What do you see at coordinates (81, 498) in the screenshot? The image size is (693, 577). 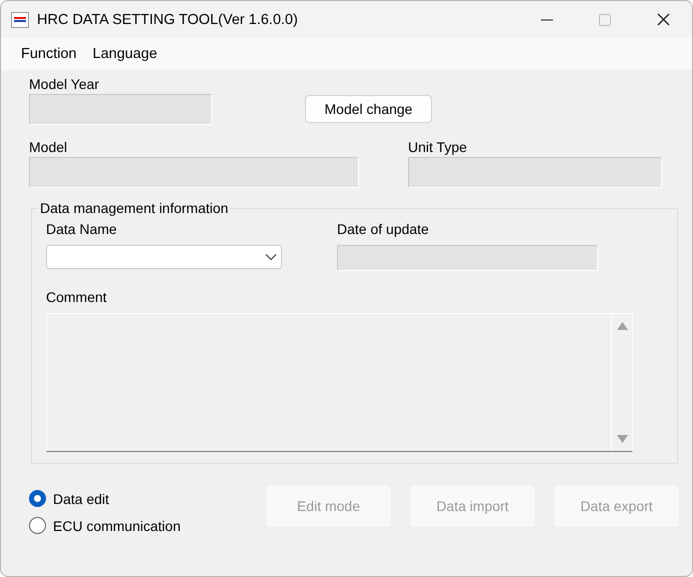 I see `radio-label: Data edit` at bounding box center [81, 498].